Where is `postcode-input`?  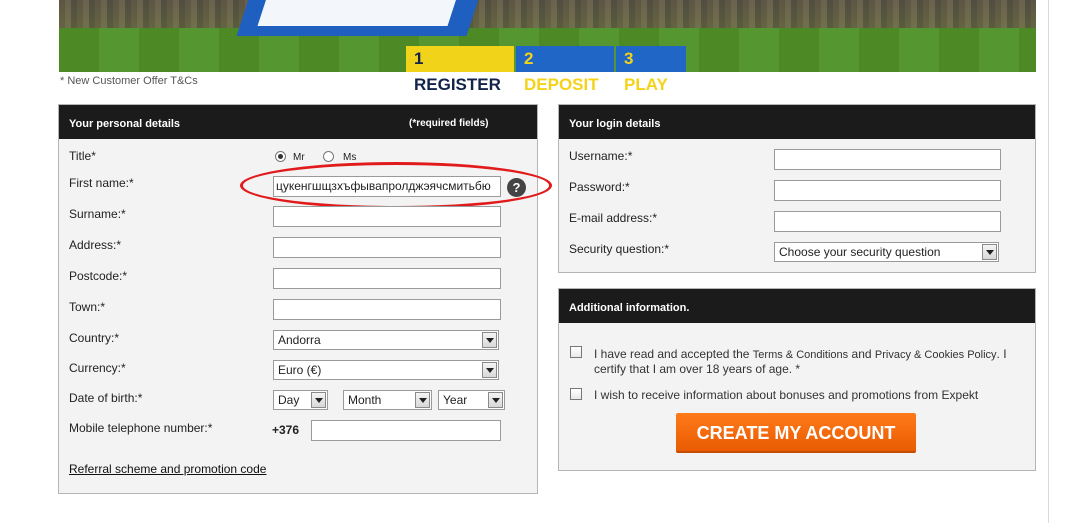 postcode-input is located at coordinates (387, 278).